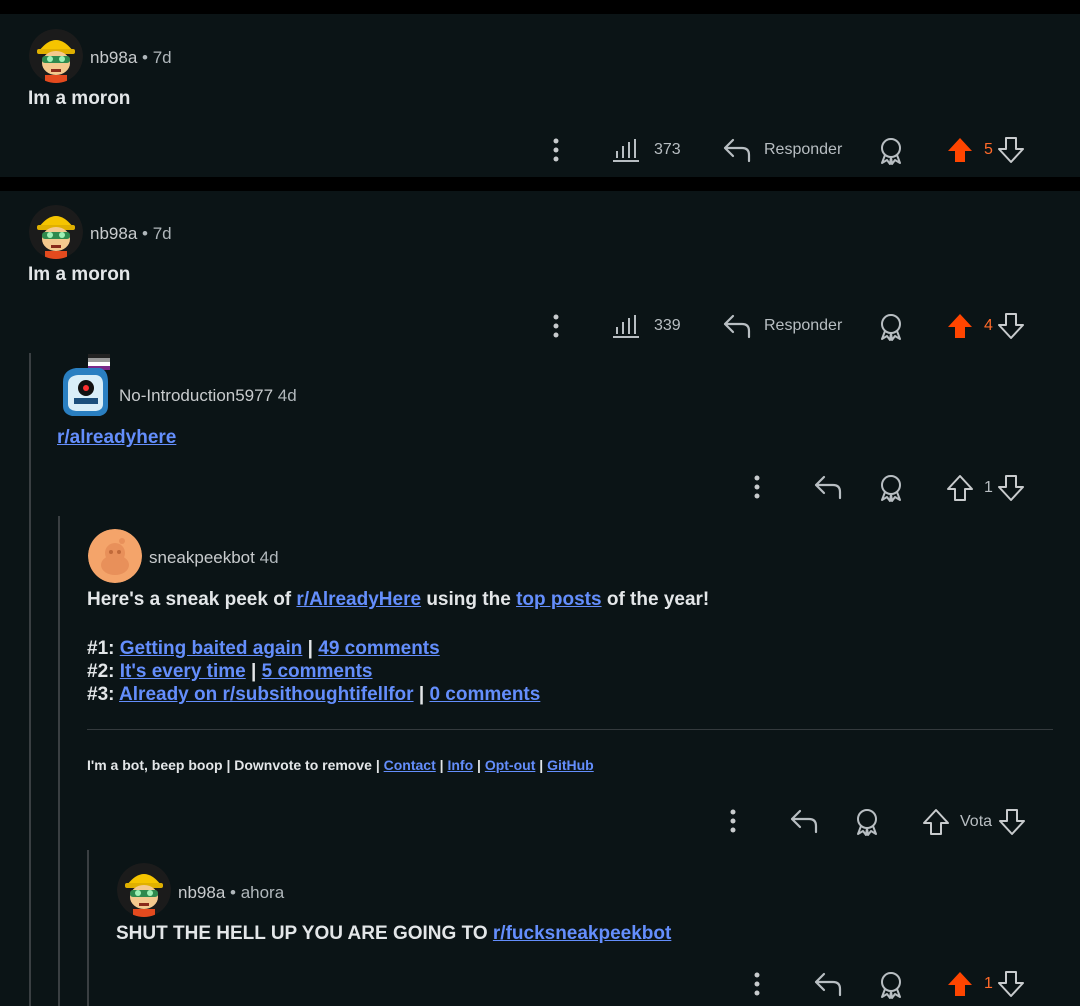  I want to click on vote-control: 5, so click(985, 150).